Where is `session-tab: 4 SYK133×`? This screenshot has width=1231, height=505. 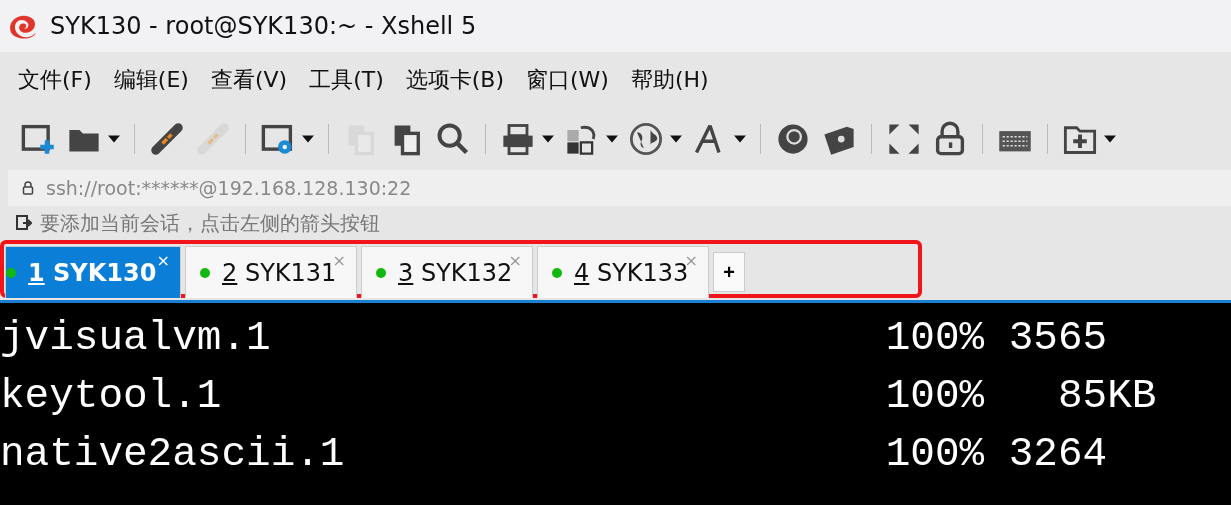 session-tab: 4 SYK133× is located at coordinates (623, 272).